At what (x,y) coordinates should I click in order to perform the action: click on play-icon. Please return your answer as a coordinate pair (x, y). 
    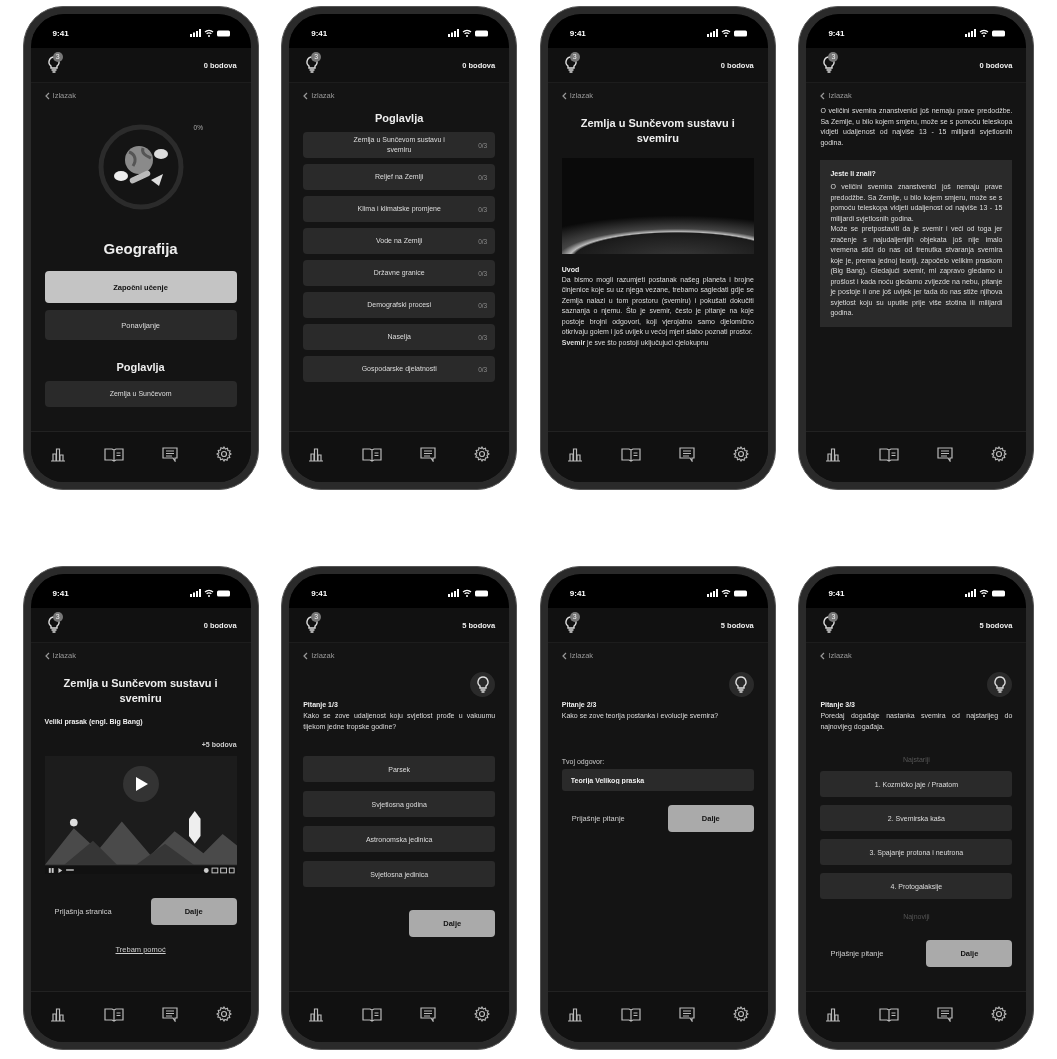
    Looking at the image, I should click on (142, 783).